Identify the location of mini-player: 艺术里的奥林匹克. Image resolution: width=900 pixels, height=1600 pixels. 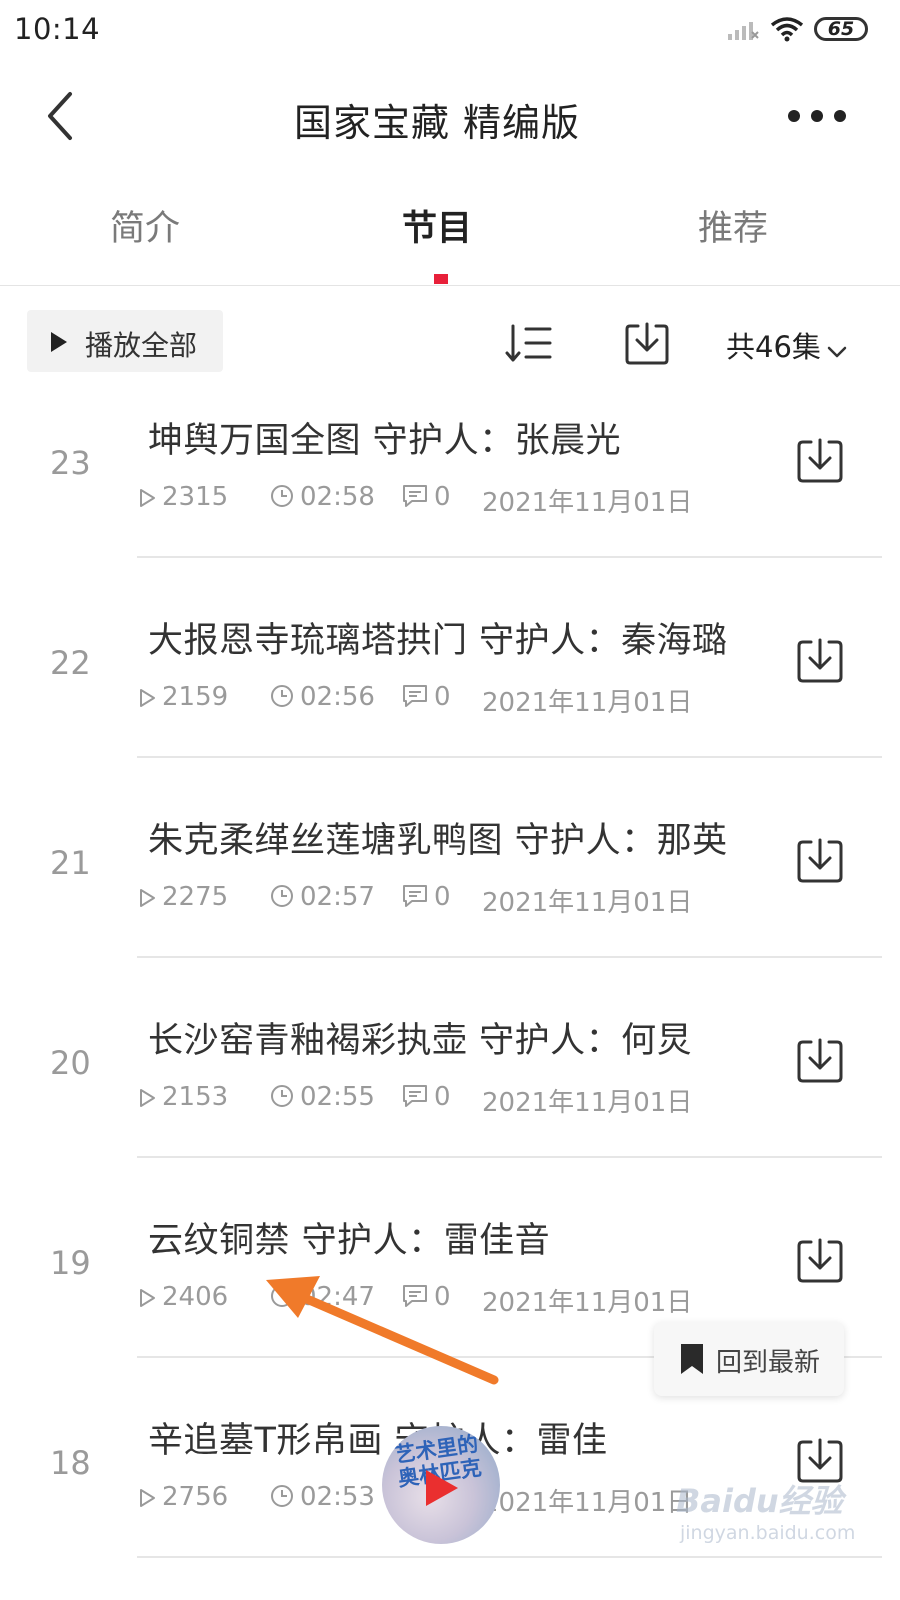
(441, 1485).